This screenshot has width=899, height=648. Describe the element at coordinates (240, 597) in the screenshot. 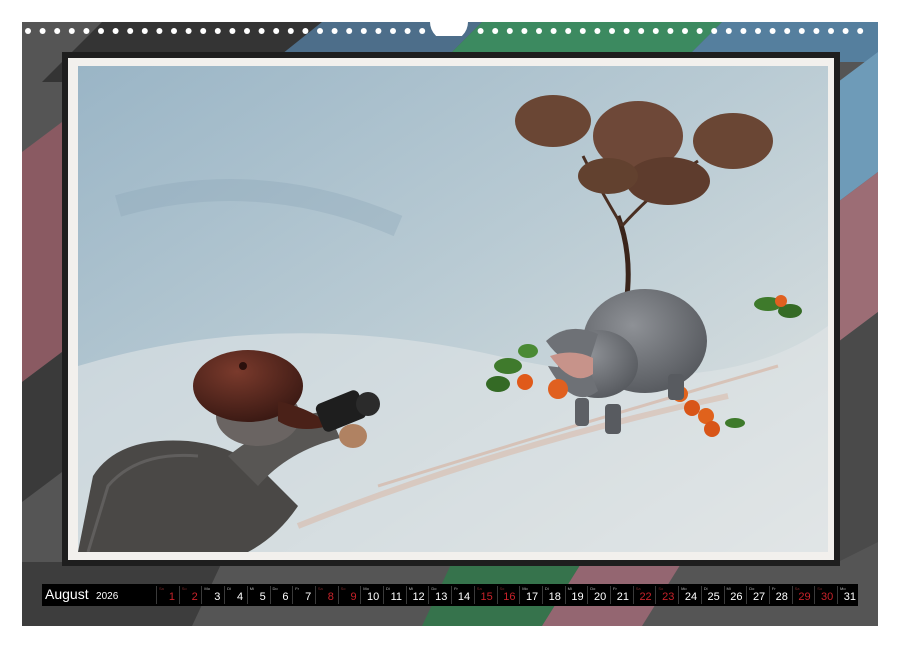

I see `day-number: 4` at that location.